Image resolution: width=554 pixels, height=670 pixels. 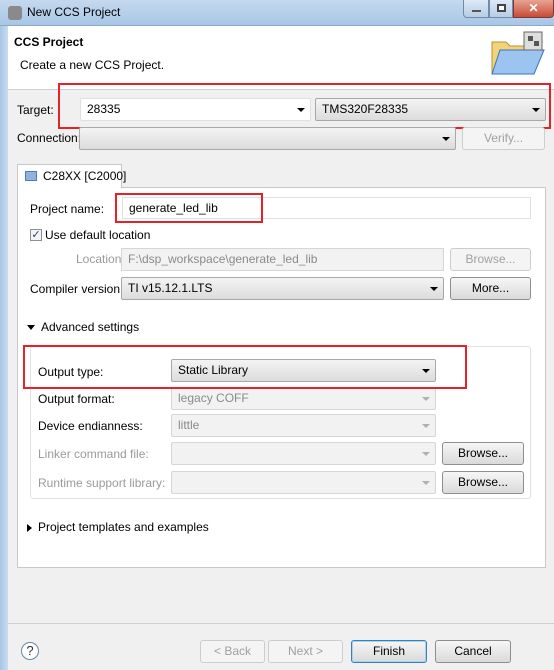 I want to click on close-button: ✕, so click(x=533, y=9).